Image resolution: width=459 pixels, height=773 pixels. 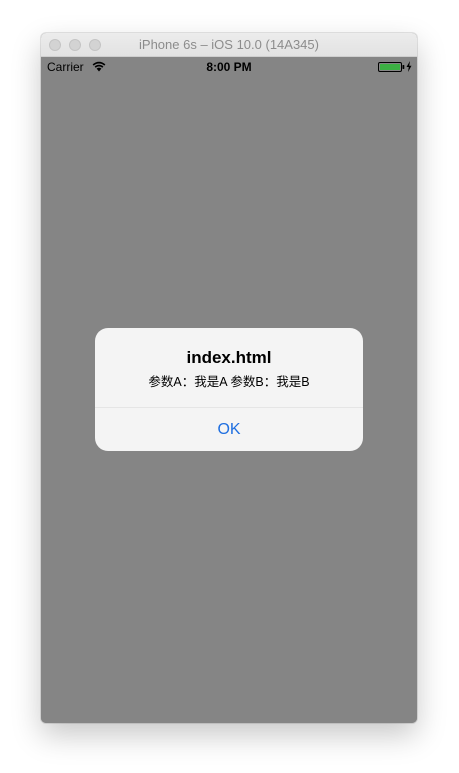 I want to click on ok-button: OK, so click(x=229, y=429).